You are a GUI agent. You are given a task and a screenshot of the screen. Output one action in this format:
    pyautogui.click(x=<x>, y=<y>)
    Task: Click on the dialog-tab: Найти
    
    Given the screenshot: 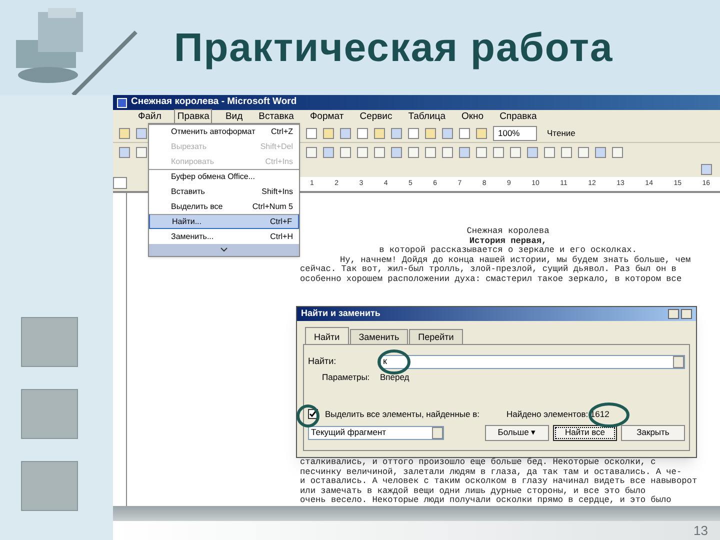 What is the action you would take?
    pyautogui.click(x=327, y=335)
    